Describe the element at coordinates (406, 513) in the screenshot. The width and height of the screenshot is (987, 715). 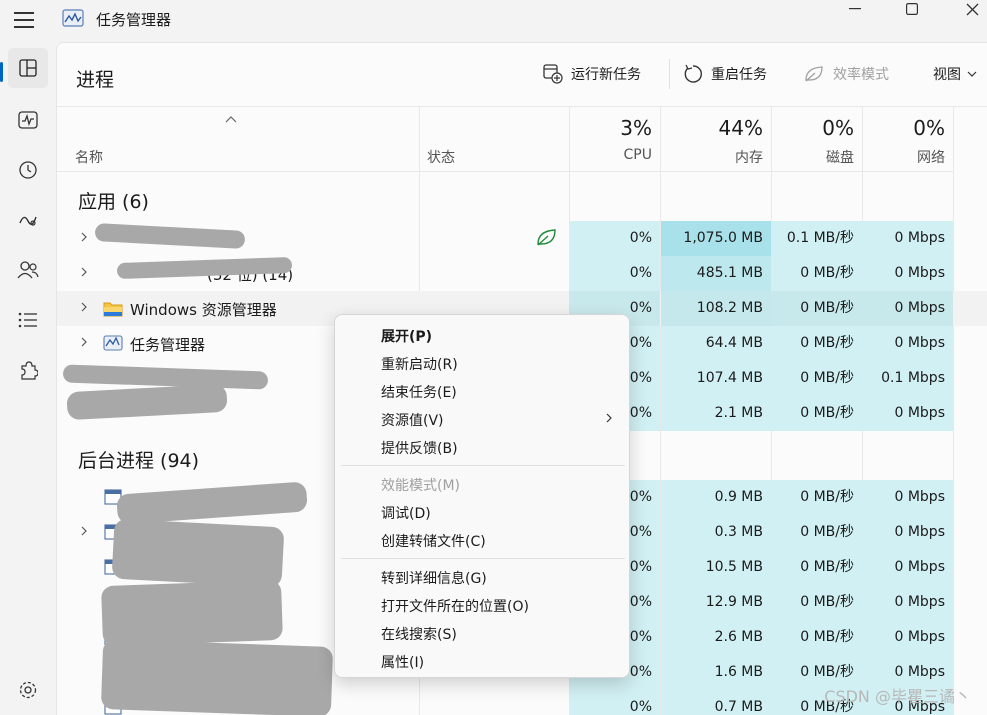
I see `menu-item-debug: 调试(D)` at that location.